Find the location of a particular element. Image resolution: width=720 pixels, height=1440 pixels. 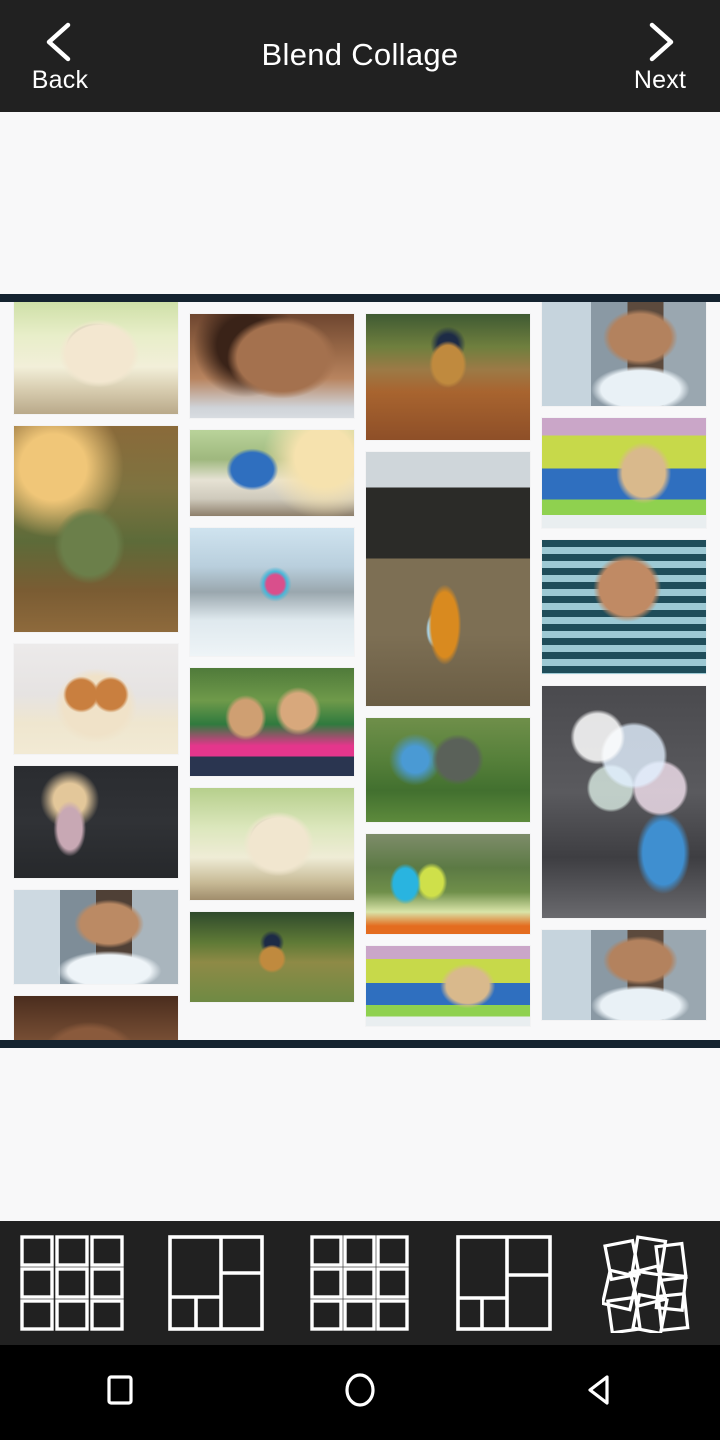

photo-thumbnail-kindergarten is located at coordinates (624, 473).